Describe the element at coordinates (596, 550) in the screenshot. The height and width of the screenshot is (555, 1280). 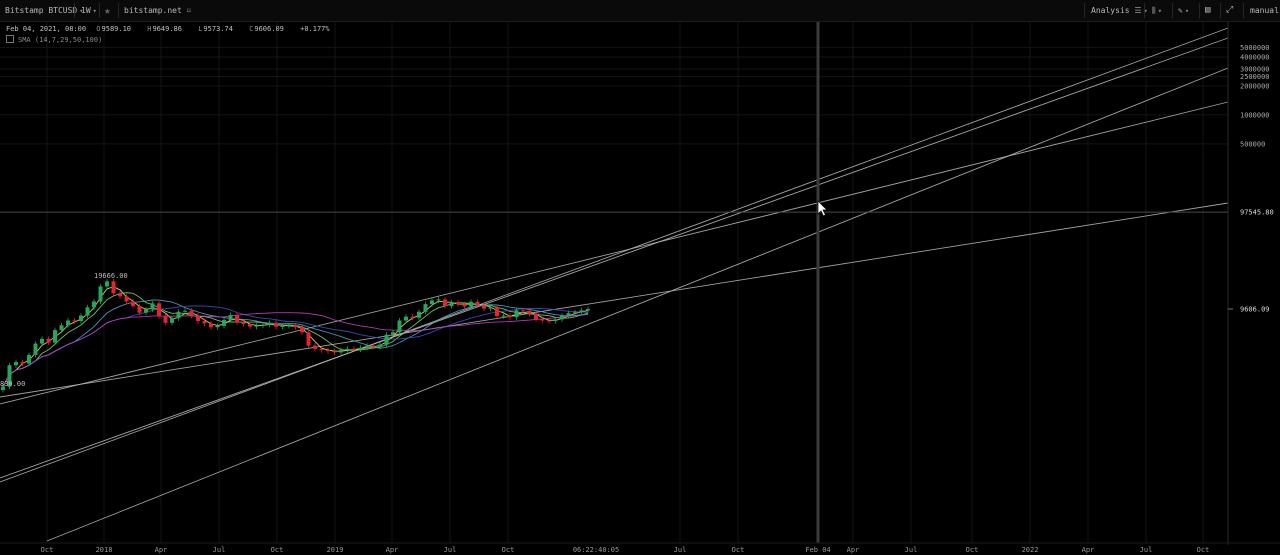
I see `time-tick-label: 06:22:40:05` at that location.